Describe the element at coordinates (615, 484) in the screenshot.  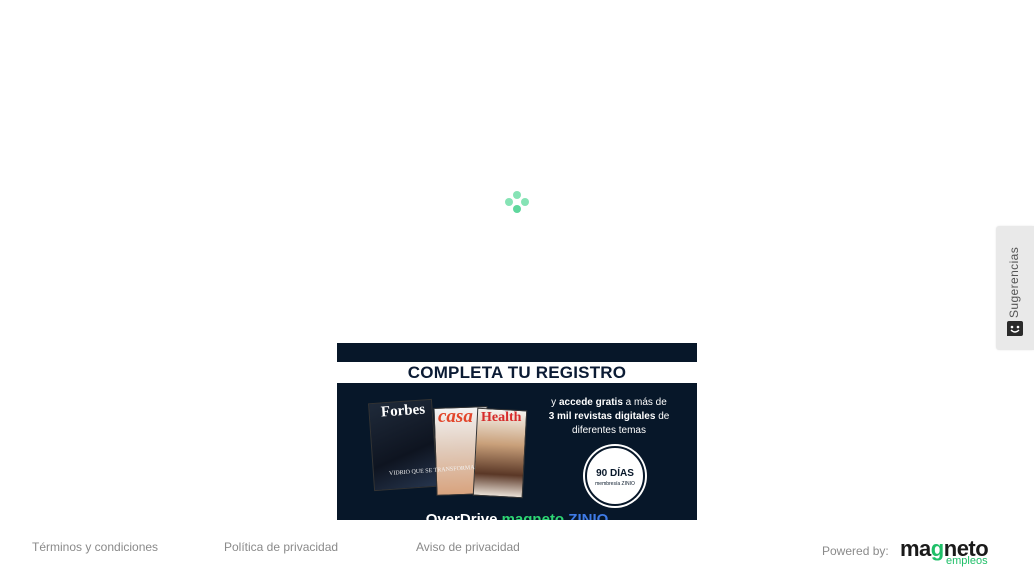
I see `badge-sub-text: membresía ZINIO` at that location.